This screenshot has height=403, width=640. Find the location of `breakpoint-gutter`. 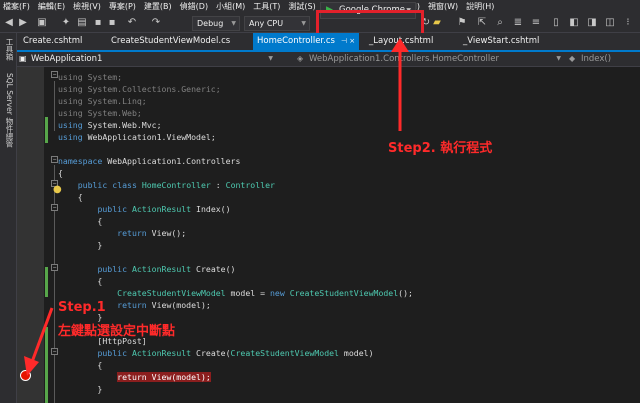

breakpoint-gutter is located at coordinates (30, 235).